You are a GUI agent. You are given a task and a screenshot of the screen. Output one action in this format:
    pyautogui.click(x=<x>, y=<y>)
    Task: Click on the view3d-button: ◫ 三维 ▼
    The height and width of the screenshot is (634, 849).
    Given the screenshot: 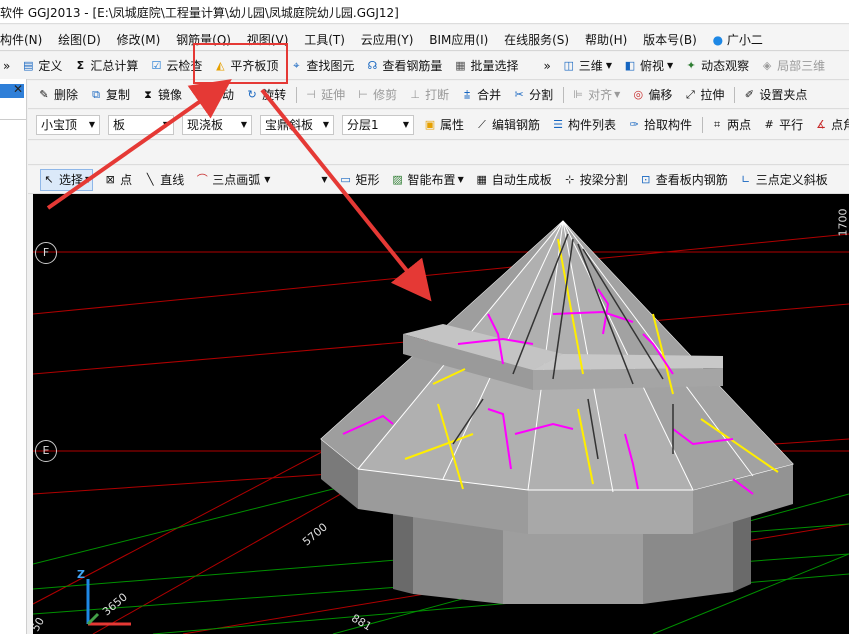 What is the action you would take?
    pyautogui.click(x=587, y=66)
    